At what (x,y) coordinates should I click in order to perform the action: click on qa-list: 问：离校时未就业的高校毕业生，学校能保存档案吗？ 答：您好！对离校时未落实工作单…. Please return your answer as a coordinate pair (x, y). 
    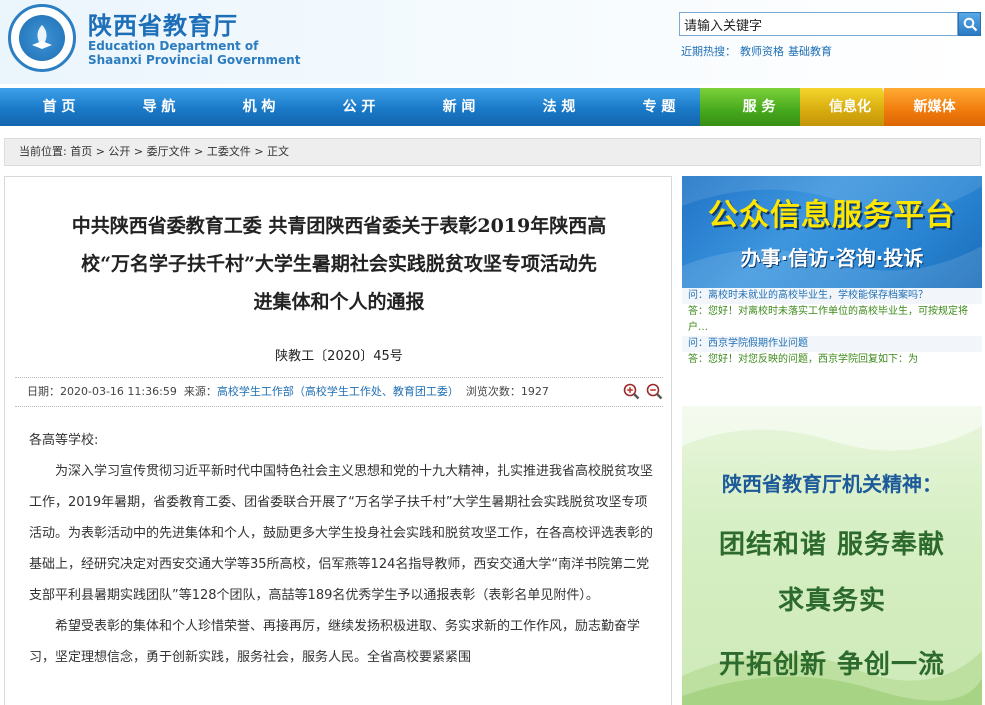
    Looking at the image, I should click on (832, 345).